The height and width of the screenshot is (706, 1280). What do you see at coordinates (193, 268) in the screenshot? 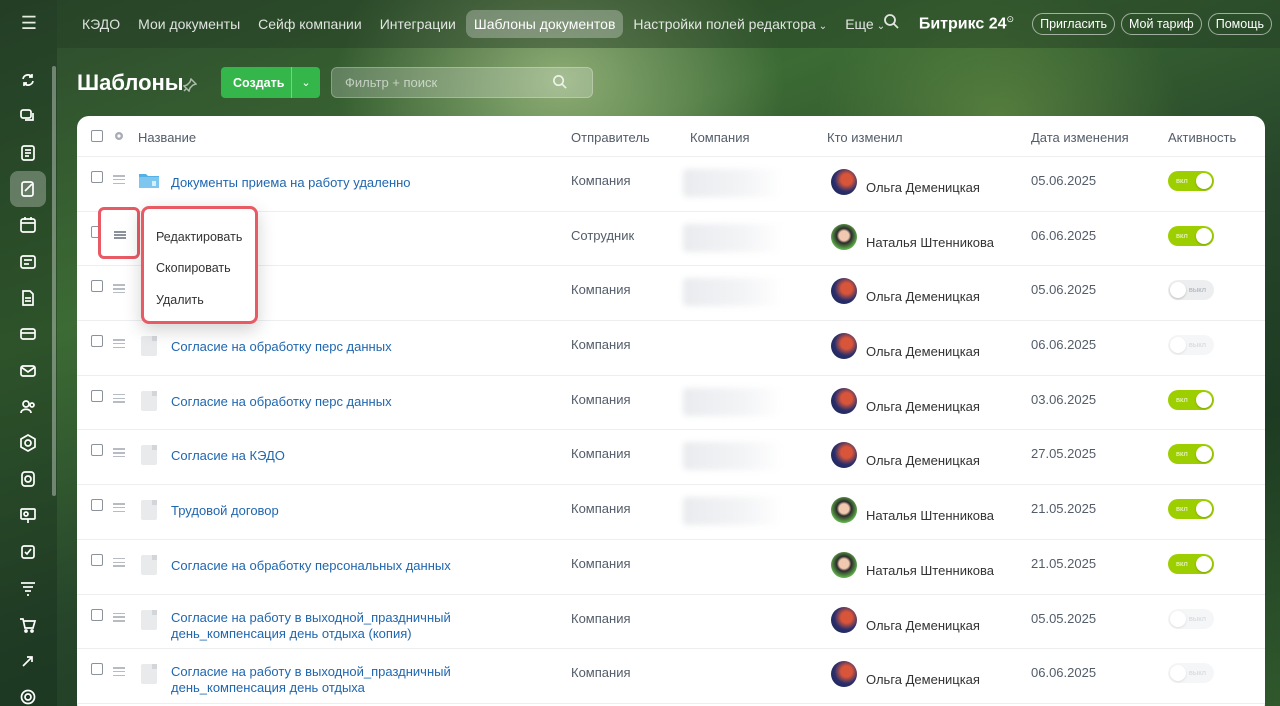
I see `menu-item-copy: Скопировать` at bounding box center [193, 268].